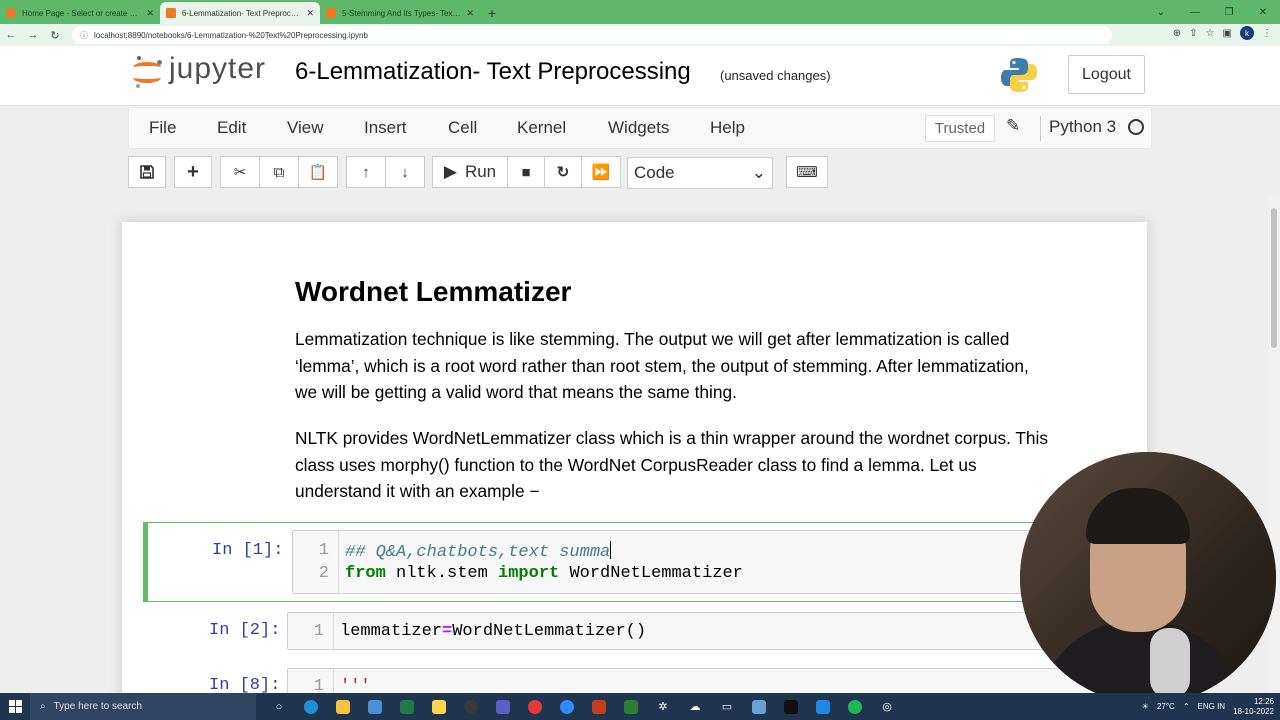  I want to click on copy-button: ⧉, so click(279, 172).